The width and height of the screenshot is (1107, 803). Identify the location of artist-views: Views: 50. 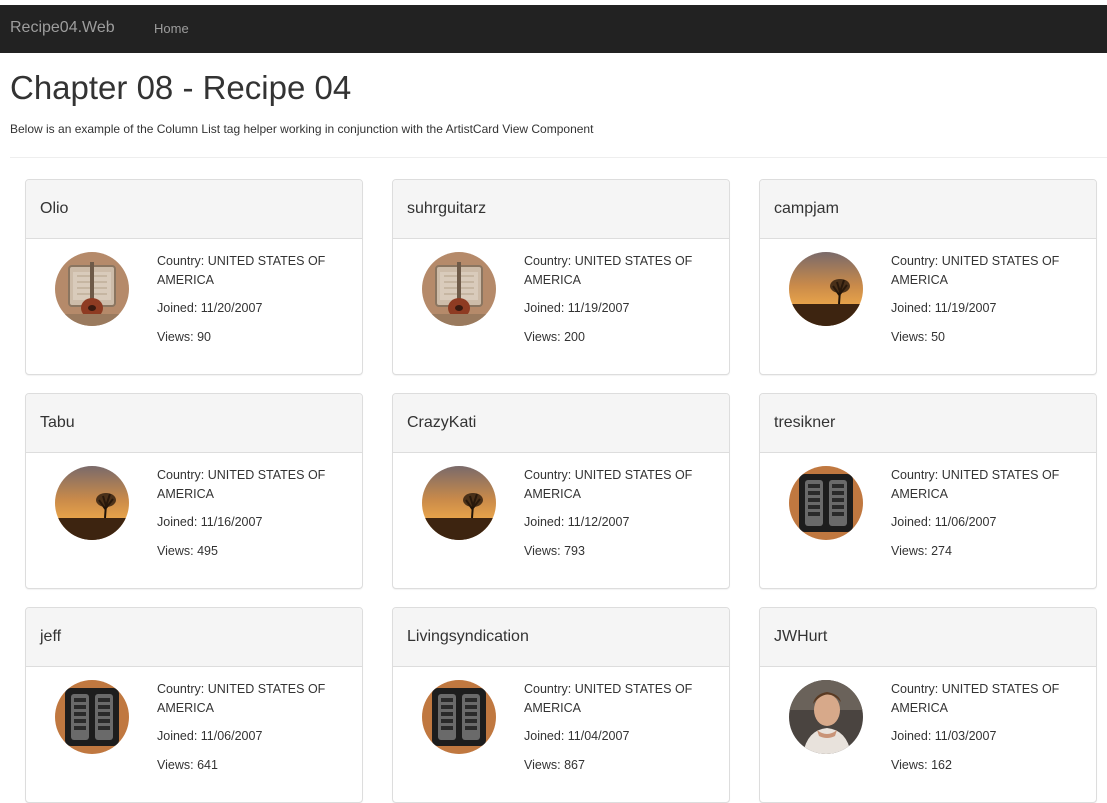
(918, 337).